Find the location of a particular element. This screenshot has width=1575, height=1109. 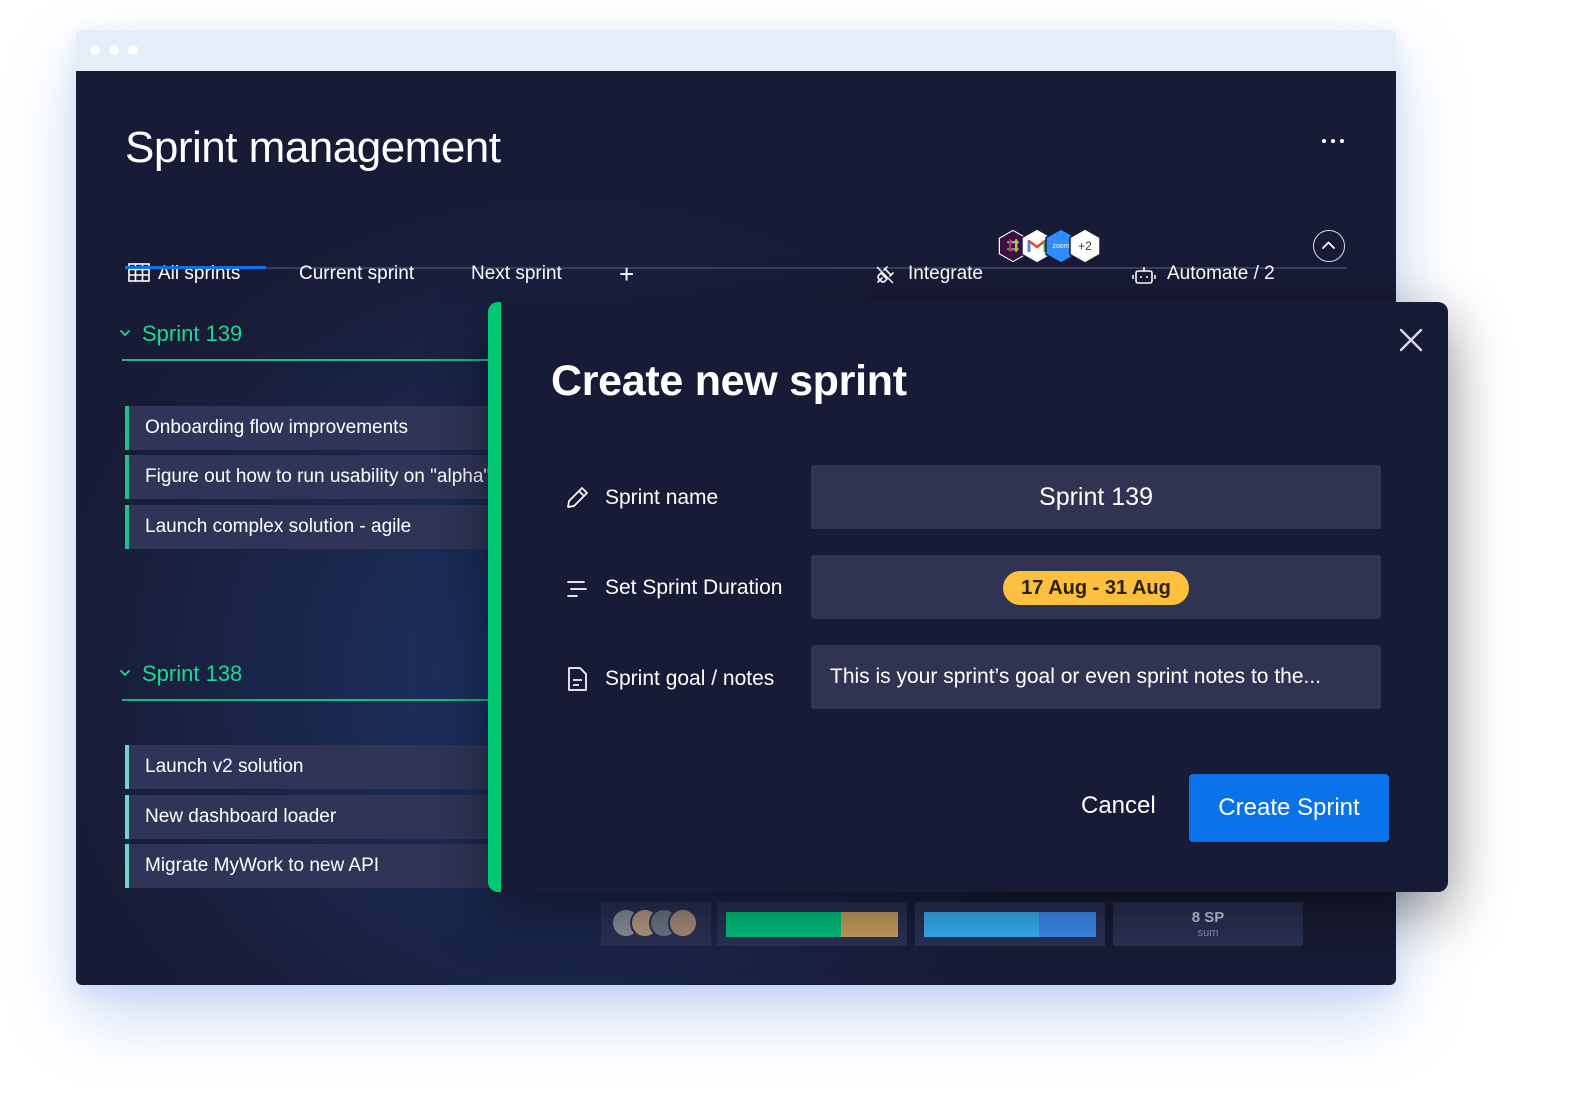

cancel-button: Cancel is located at coordinates (1118, 806).